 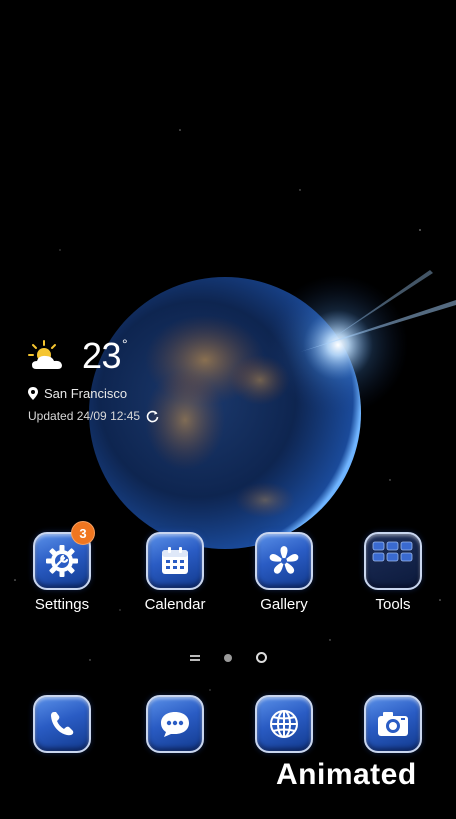 I want to click on dock-browser, so click(x=284, y=724).